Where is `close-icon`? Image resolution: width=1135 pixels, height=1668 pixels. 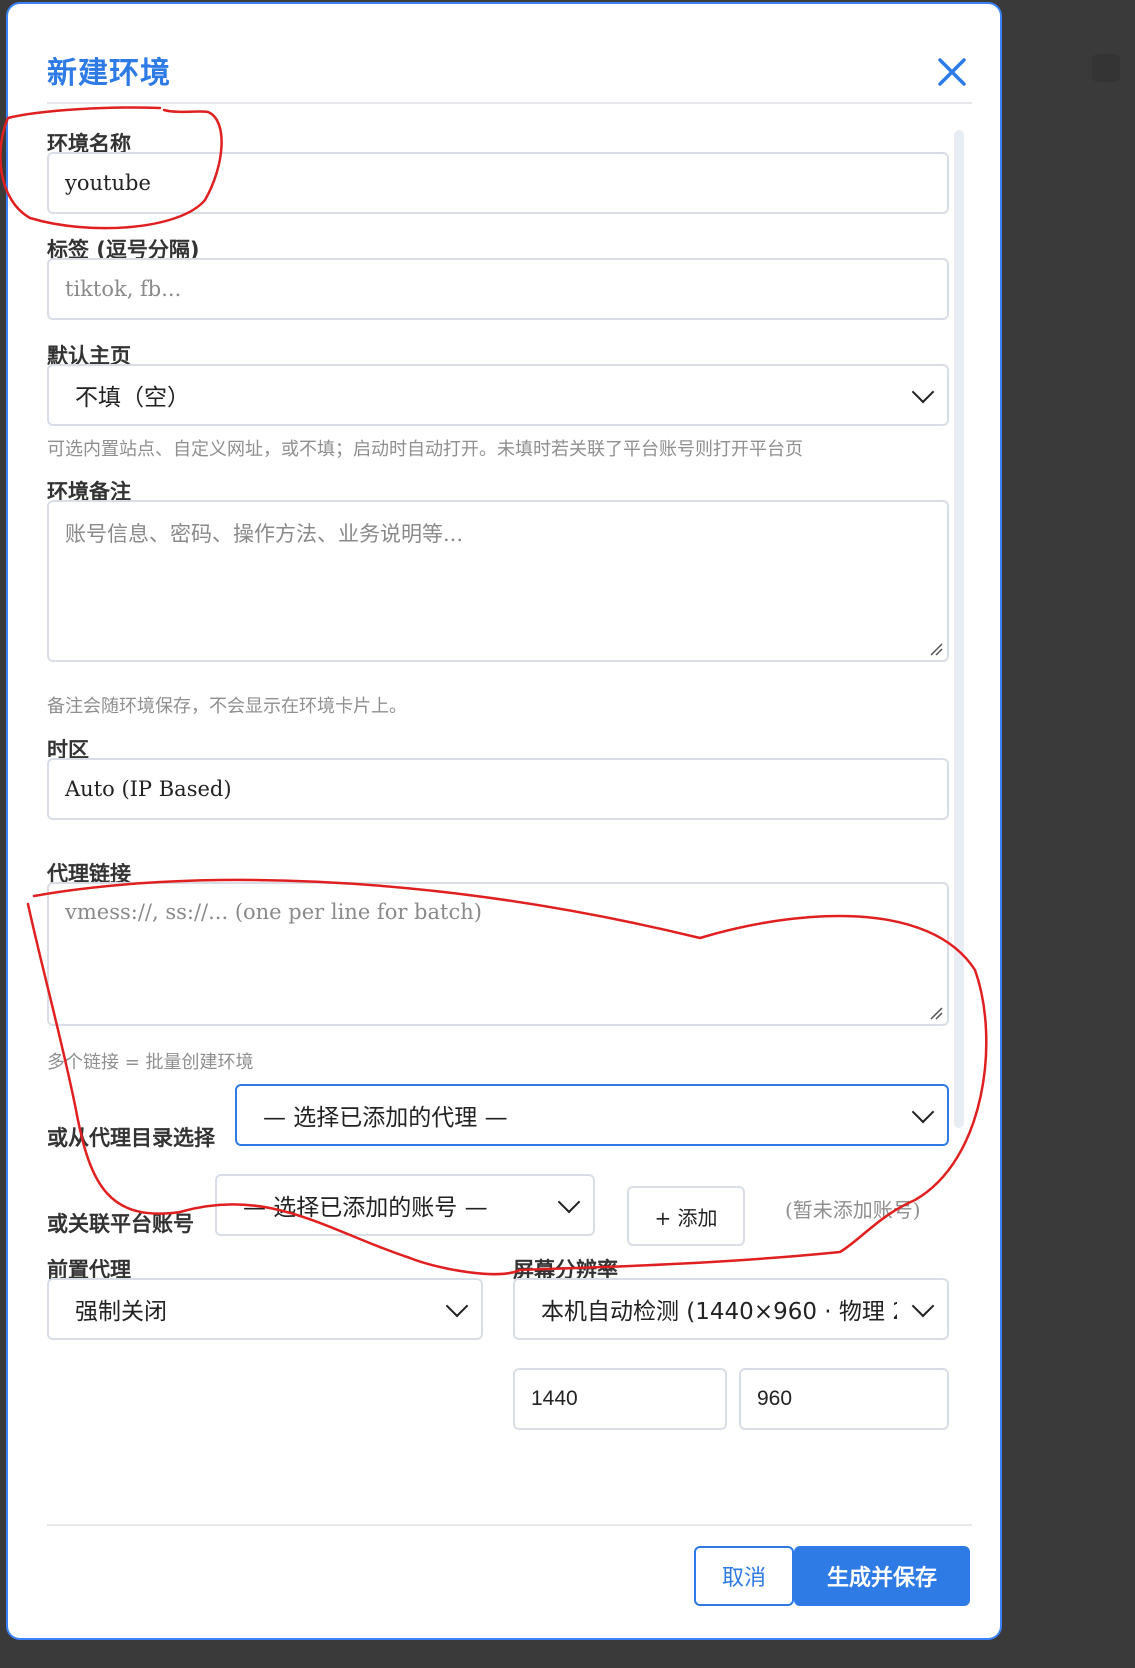
close-icon is located at coordinates (952, 72).